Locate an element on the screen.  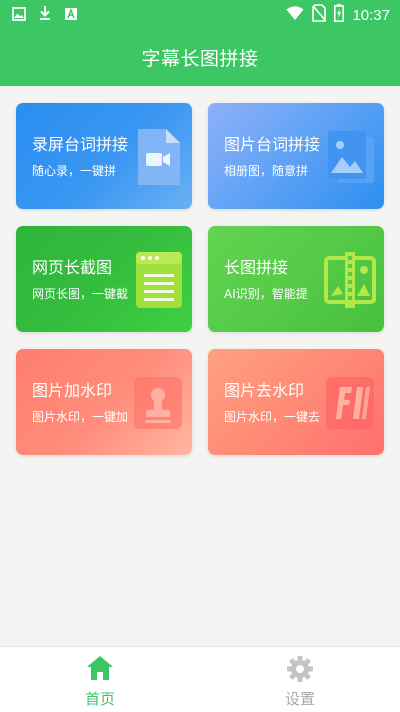
clock-time: 10:37 is located at coordinates (371, 15).